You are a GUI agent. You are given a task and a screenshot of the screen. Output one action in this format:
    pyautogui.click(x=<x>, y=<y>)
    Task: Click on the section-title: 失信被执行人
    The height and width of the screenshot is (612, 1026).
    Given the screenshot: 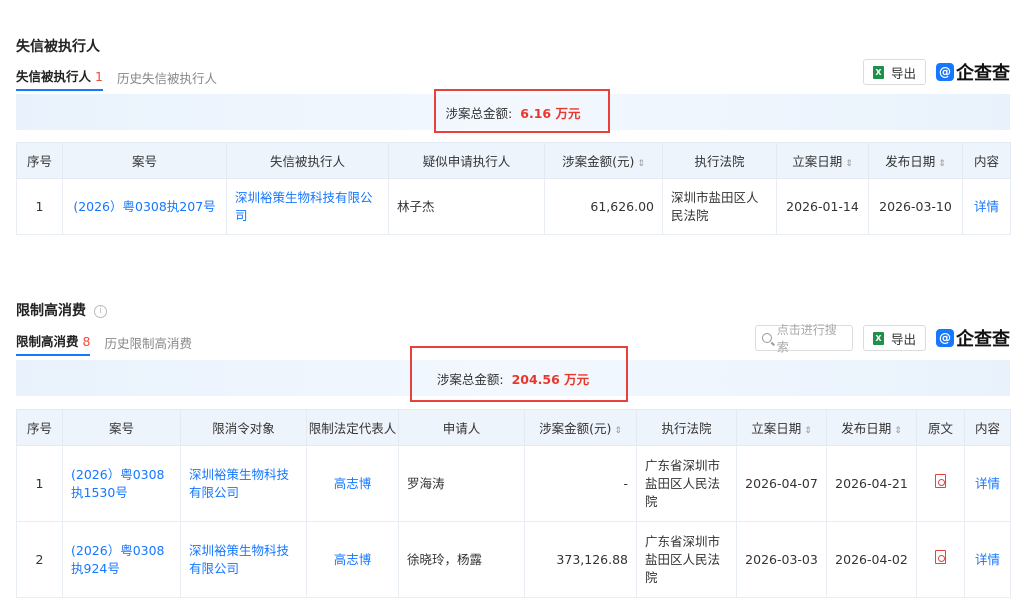 What is the action you would take?
    pyautogui.click(x=58, y=47)
    